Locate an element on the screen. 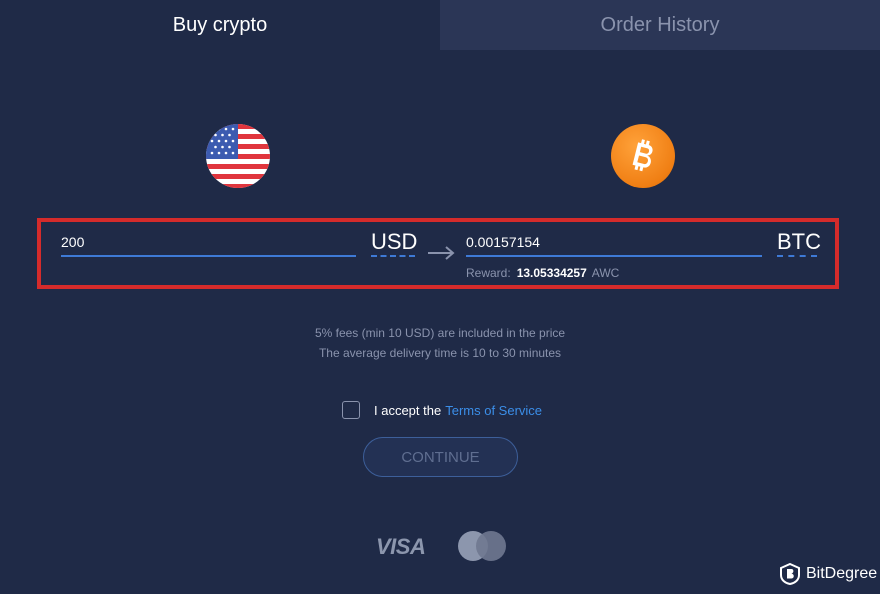 The image size is (880, 594). tab-bar: Buy crypto Order History is located at coordinates (440, 25).